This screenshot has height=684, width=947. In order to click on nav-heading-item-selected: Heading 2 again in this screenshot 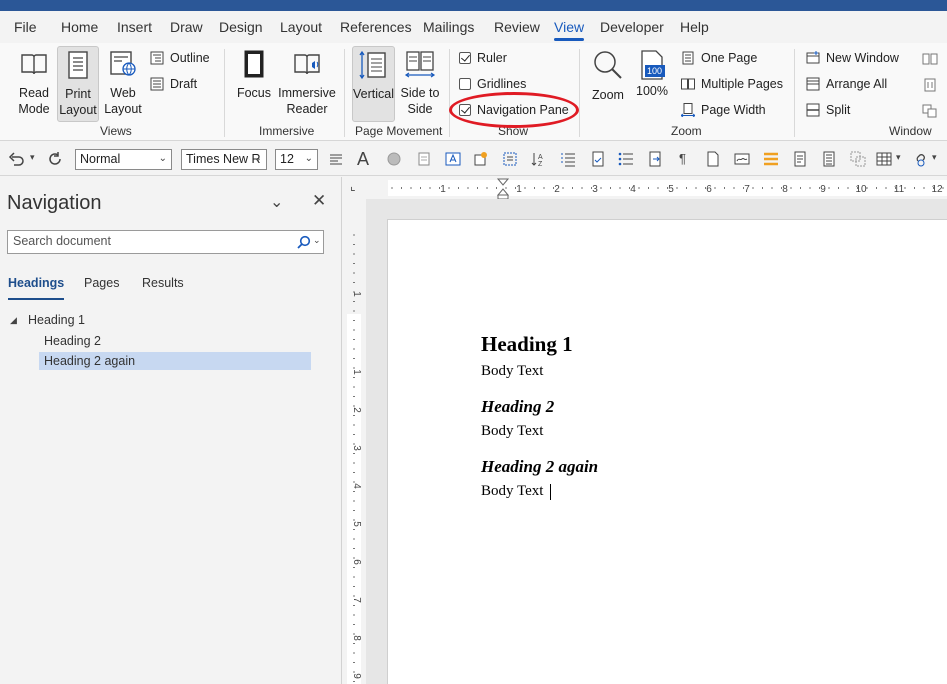, I will do `click(175, 361)`.